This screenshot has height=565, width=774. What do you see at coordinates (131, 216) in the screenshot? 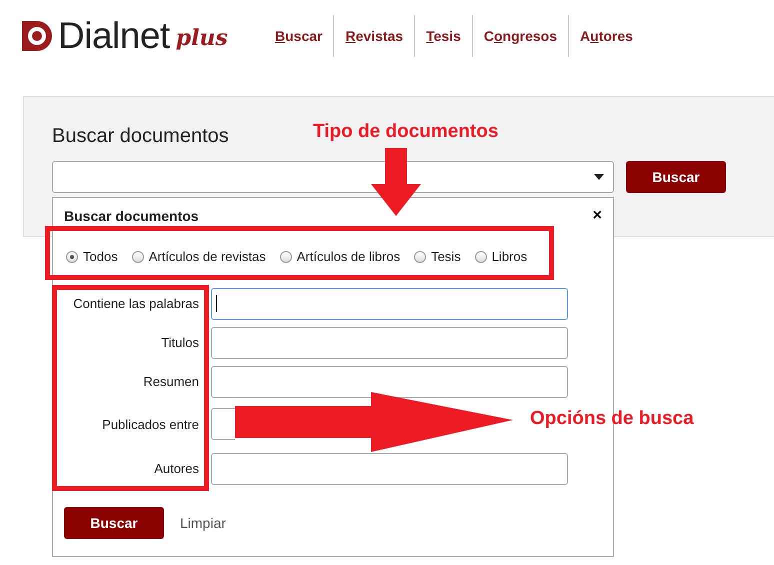
I see `popup-title: Buscar documentos` at bounding box center [131, 216].